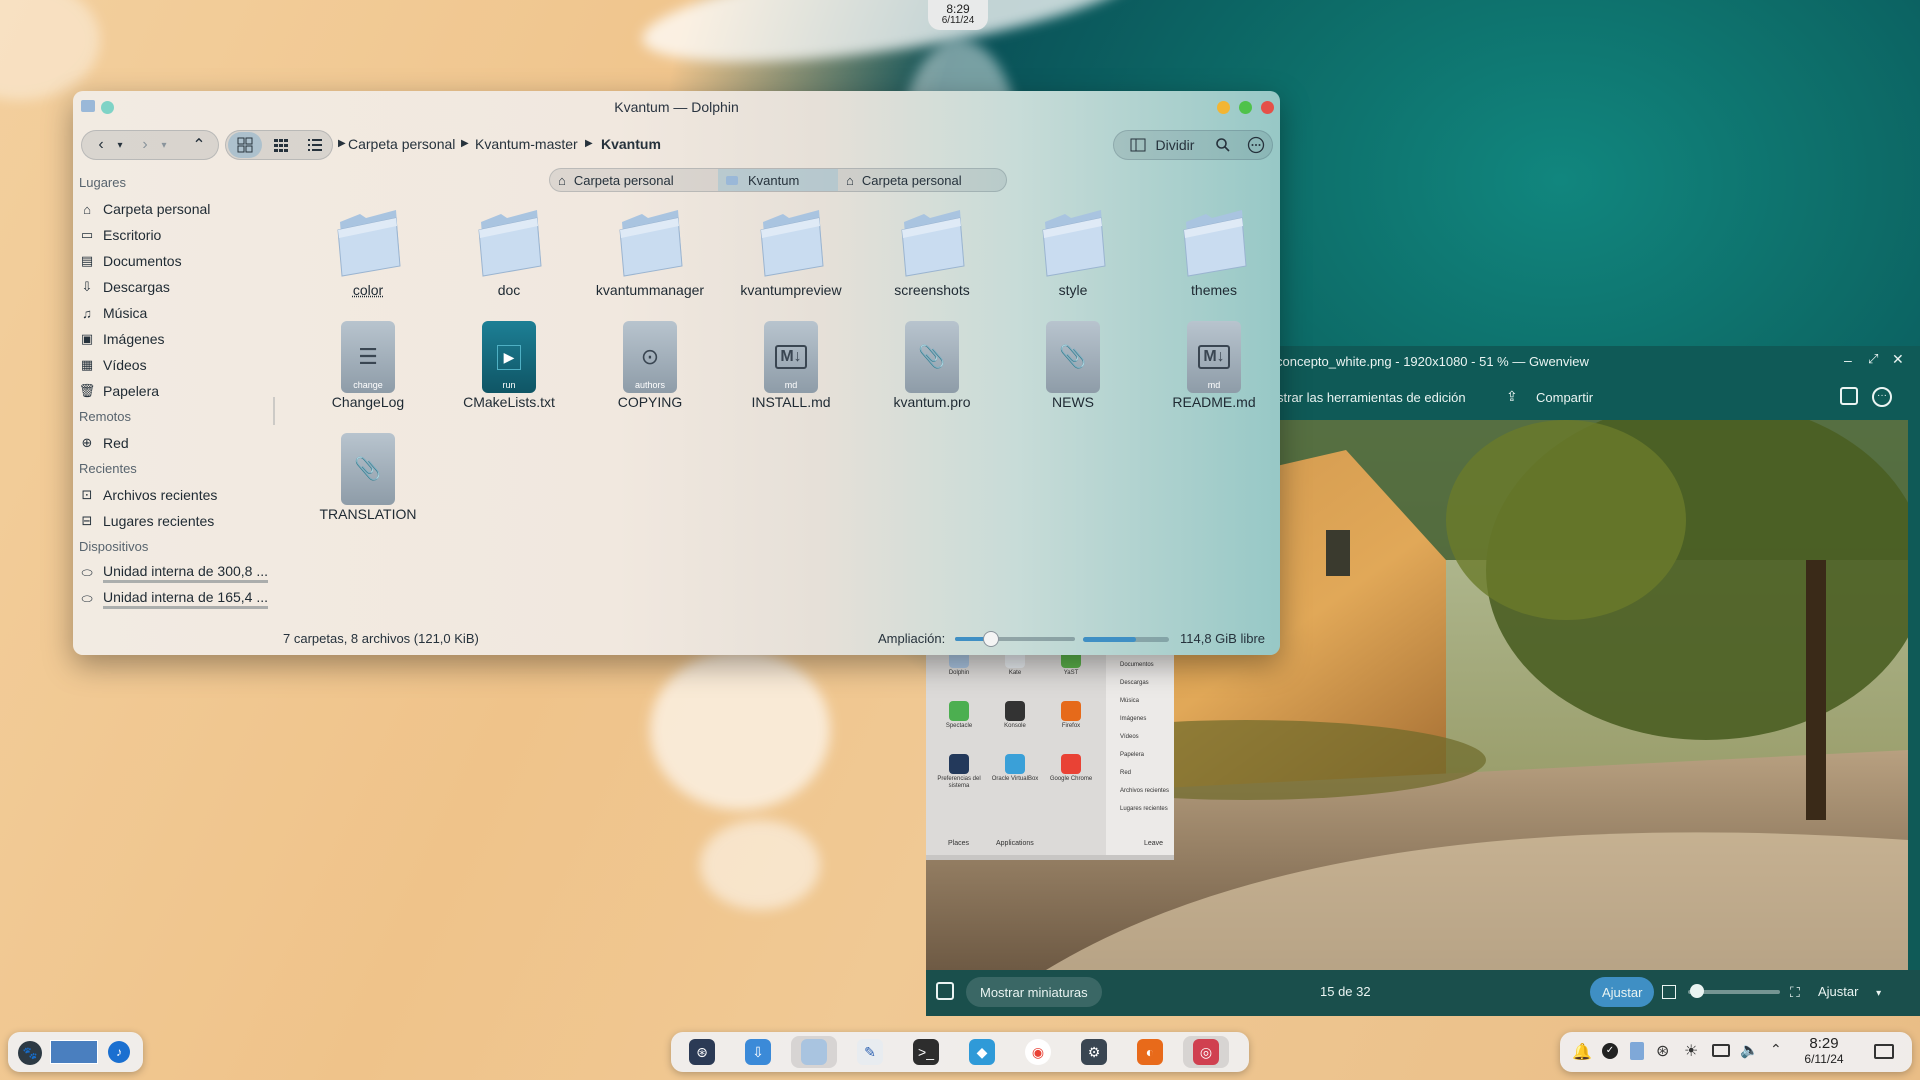 This screenshot has width=1920, height=1080. Describe the element at coordinates (1038, 1052) in the screenshot. I see `task-button: ◉` at that location.